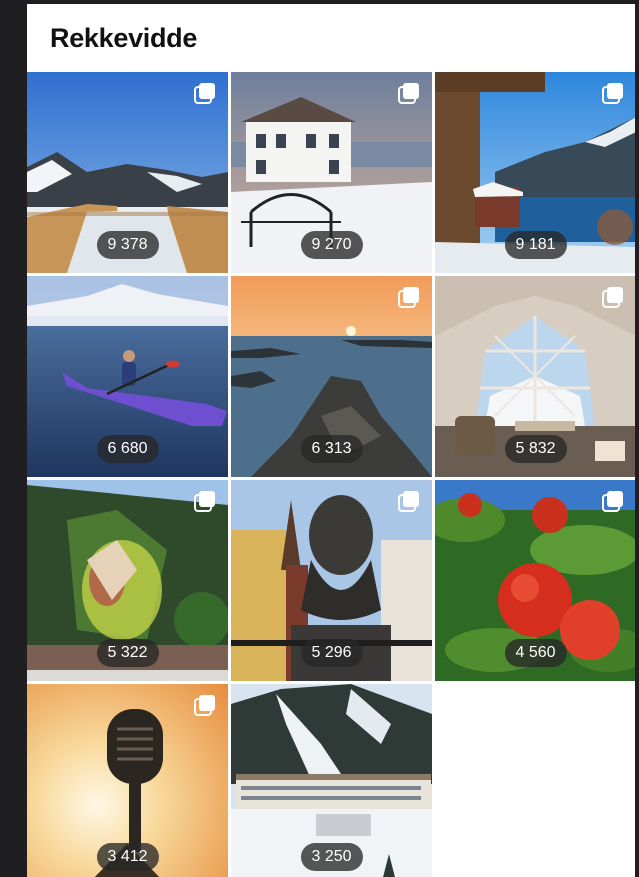 This screenshot has width=639, height=877. What do you see at coordinates (535, 653) in the screenshot?
I see `reach-count-badge: 4 560` at bounding box center [535, 653].